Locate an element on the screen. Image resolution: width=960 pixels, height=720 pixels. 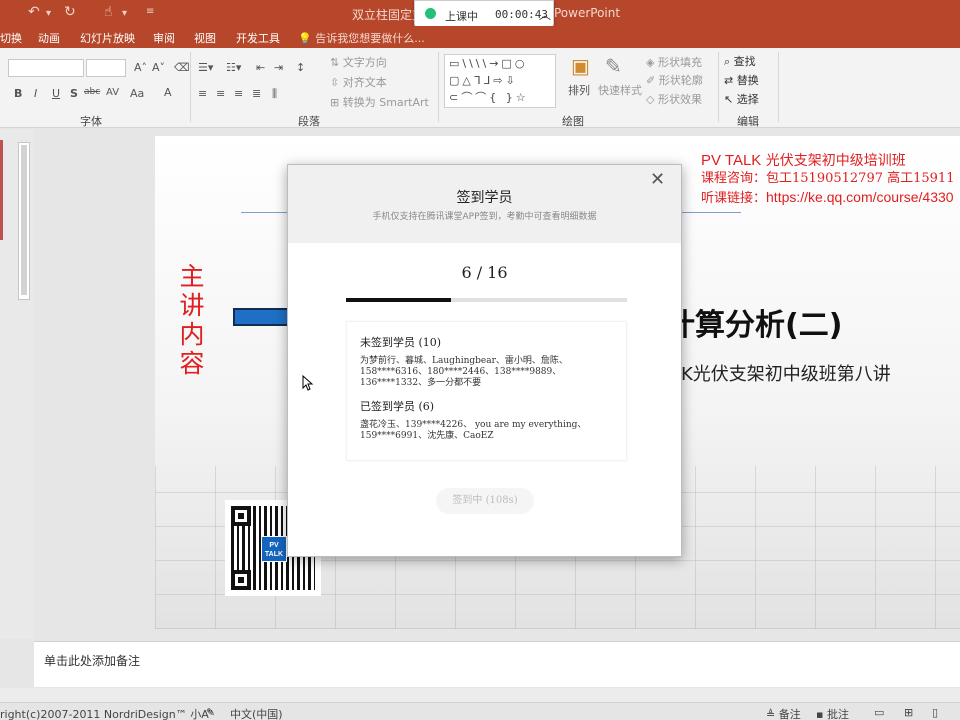
tab-transitions: 切换 is located at coordinates (11, 38).